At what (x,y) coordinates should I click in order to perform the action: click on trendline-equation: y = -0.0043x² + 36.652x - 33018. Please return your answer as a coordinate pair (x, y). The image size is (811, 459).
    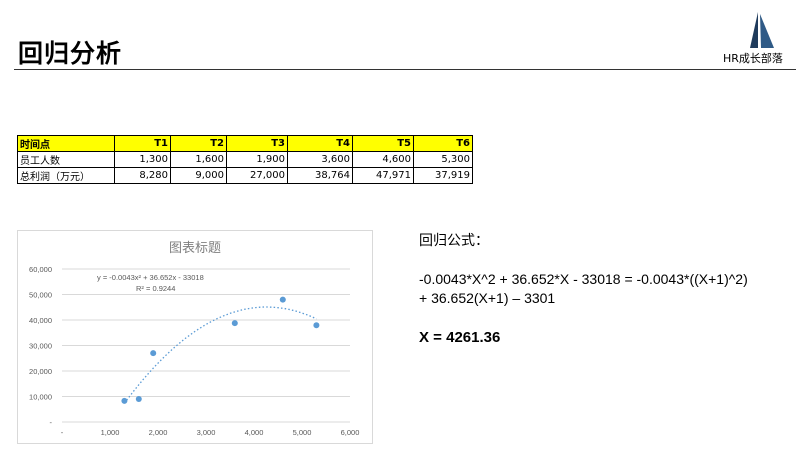
    Looking at the image, I should click on (150, 277).